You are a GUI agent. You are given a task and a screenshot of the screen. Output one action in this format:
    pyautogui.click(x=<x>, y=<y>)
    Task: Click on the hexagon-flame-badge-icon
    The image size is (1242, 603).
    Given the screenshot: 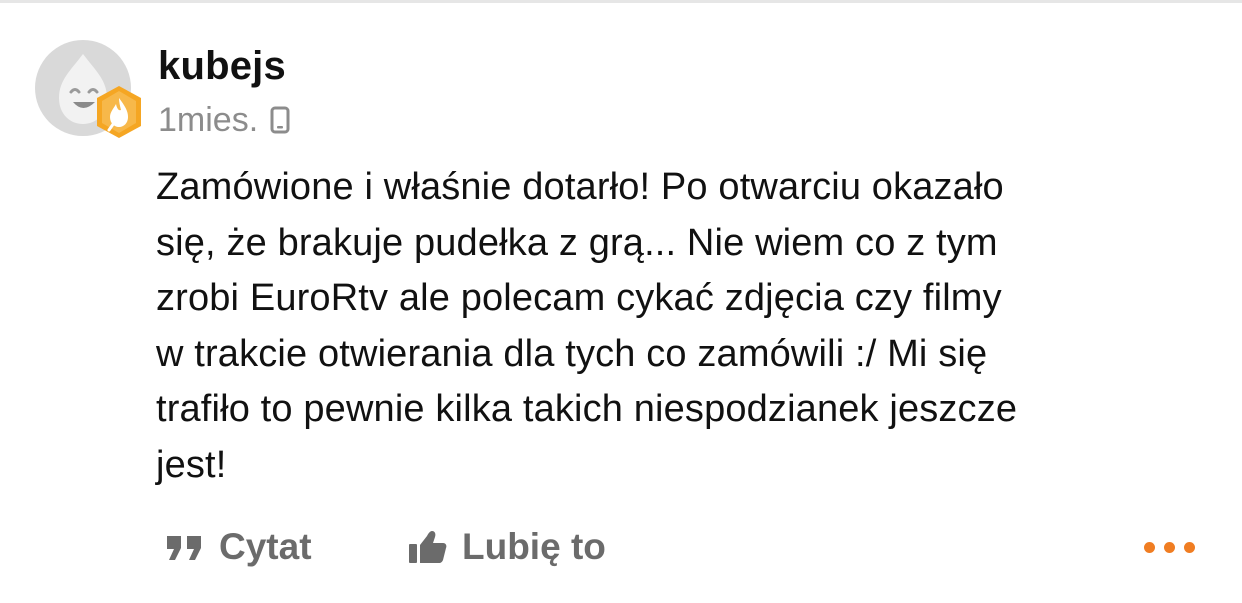 What is the action you would take?
    pyautogui.click(x=119, y=112)
    